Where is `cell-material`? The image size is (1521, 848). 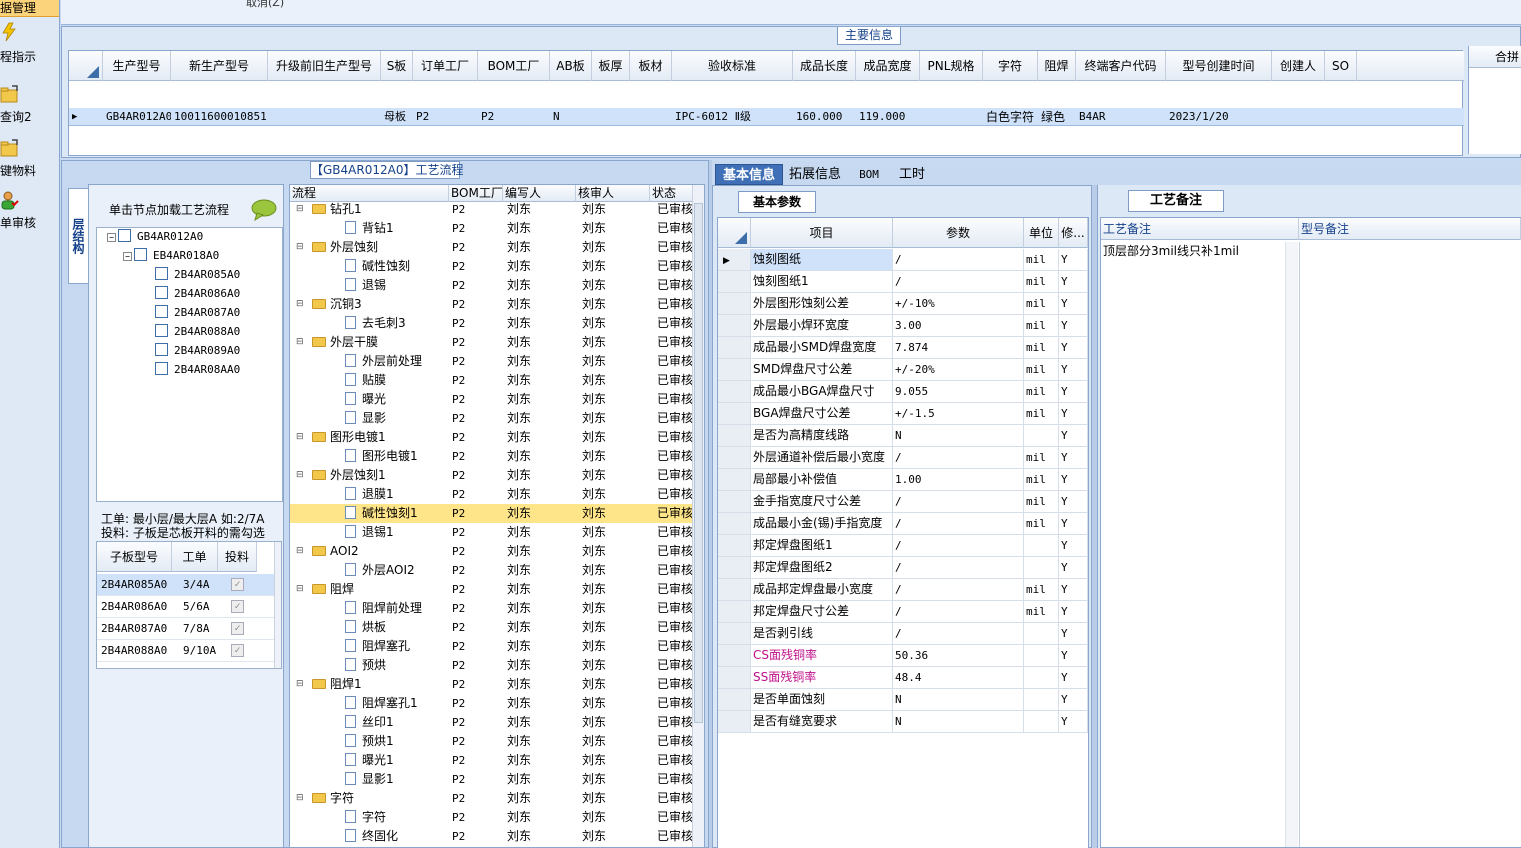
cell-material is located at coordinates (651, 117).